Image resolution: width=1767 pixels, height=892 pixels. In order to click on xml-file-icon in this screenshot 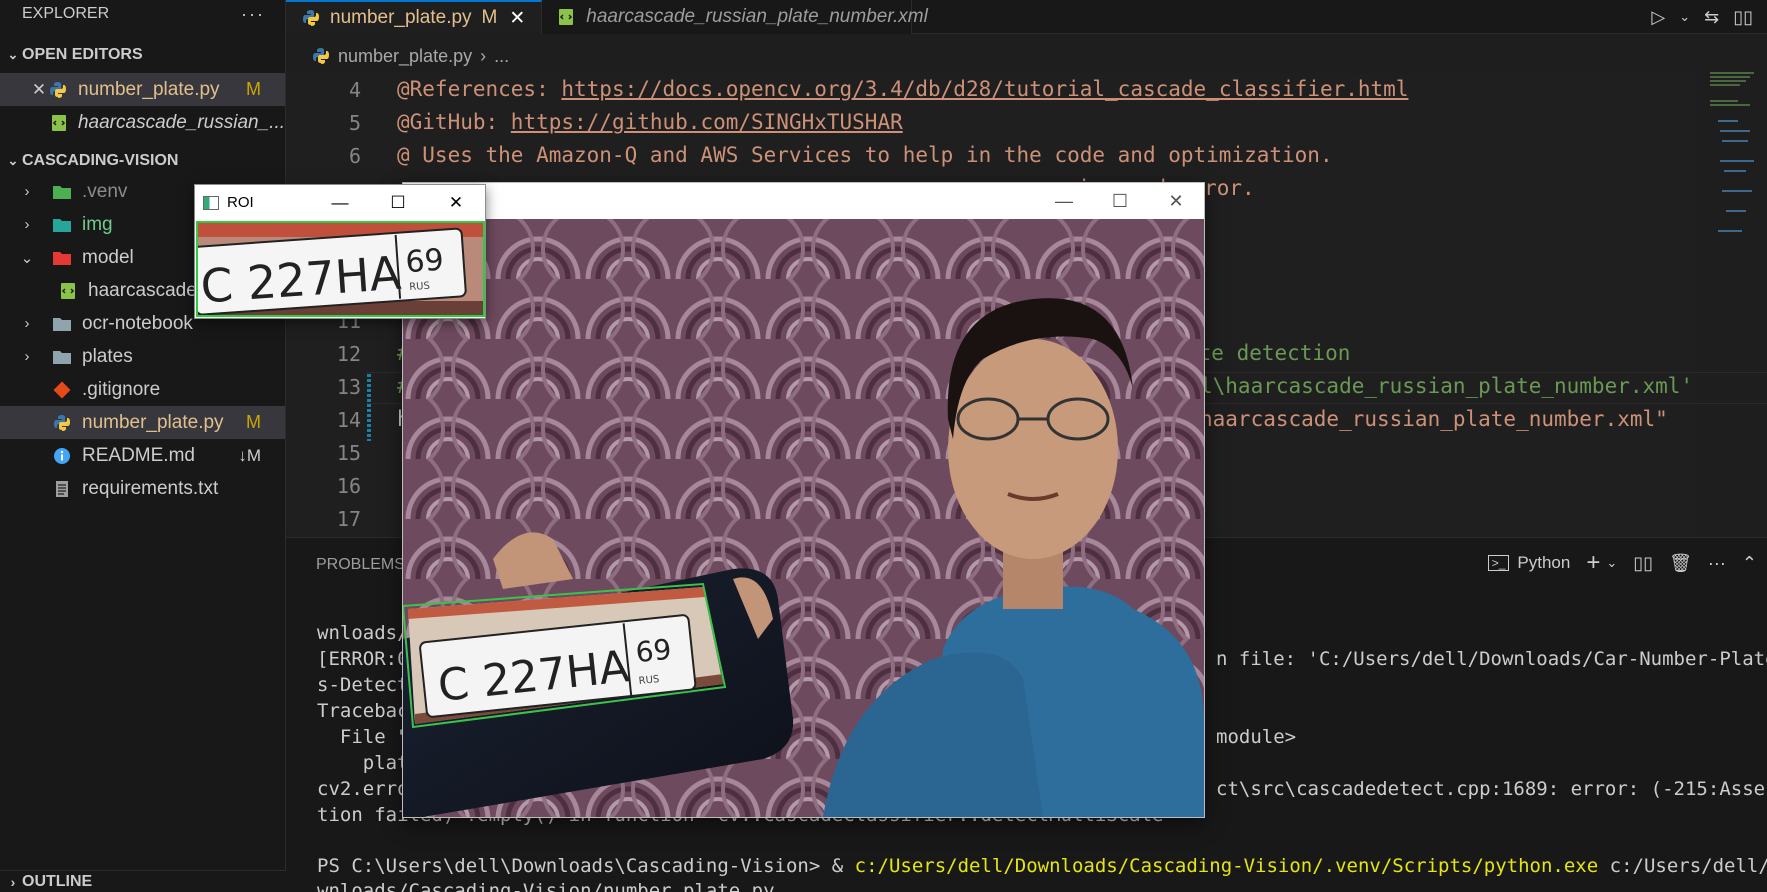, I will do `click(566, 17)`.